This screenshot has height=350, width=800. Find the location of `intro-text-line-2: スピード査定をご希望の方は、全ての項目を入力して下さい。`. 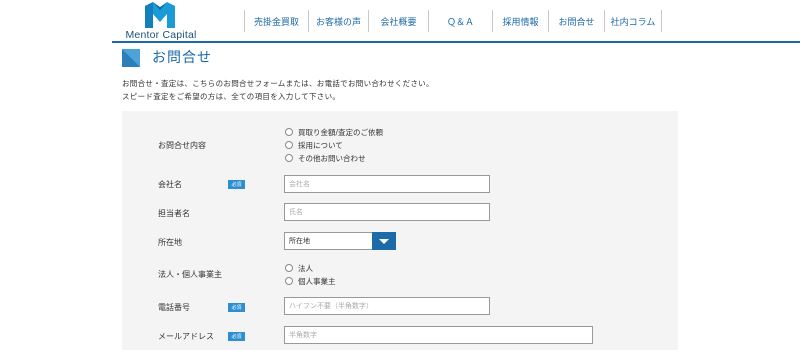

intro-text-line-2: スピード査定をご希望の方は、全ての項目を入力して下さい。 is located at coordinates (231, 96).